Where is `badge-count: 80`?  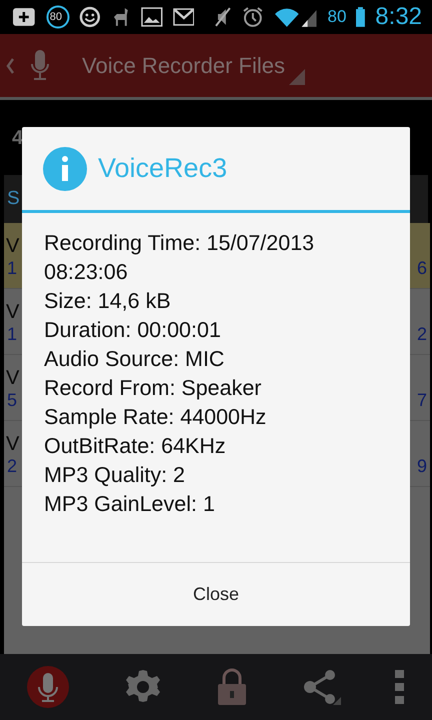
badge-count: 80 is located at coordinates (56, 17).